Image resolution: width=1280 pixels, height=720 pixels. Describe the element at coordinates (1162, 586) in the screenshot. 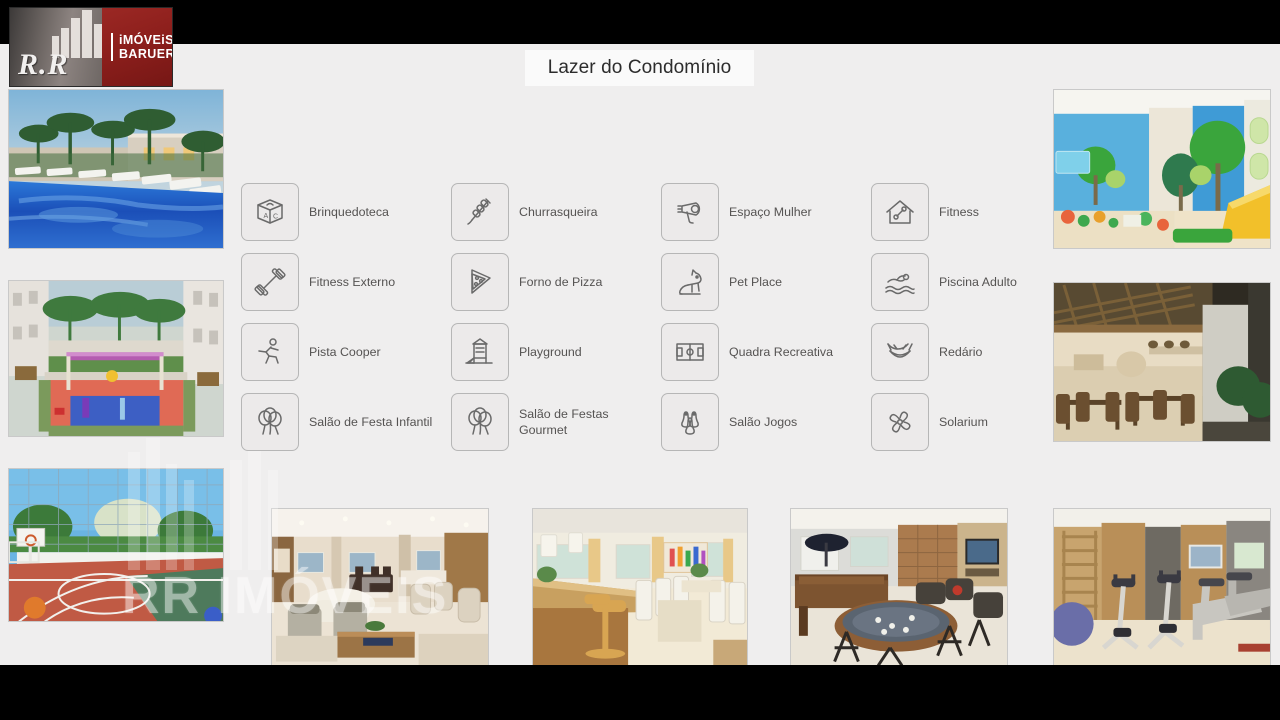

I see `photo-gym` at that location.